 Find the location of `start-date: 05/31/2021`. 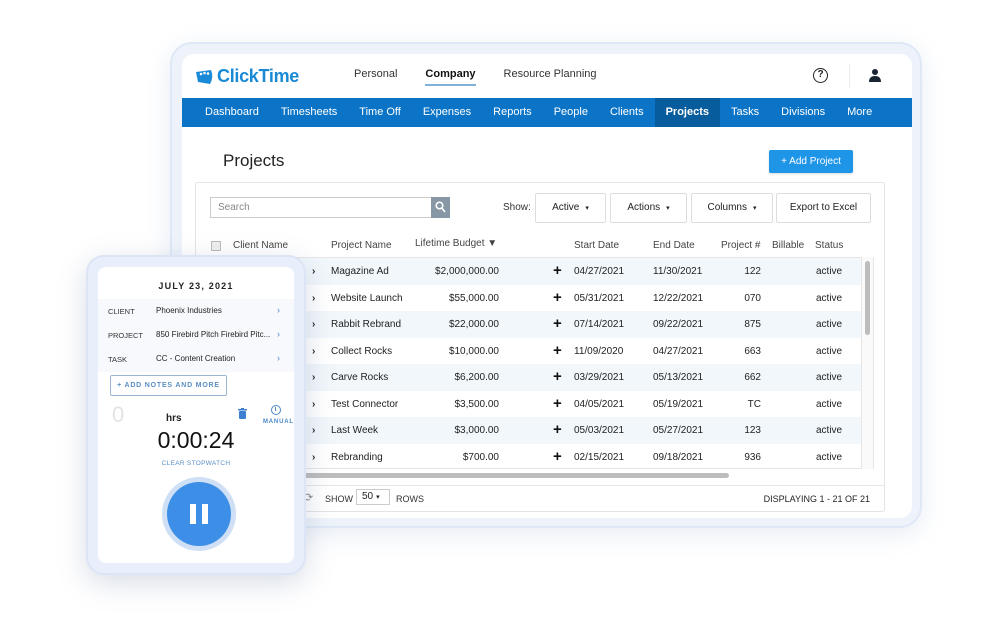

start-date: 05/31/2021 is located at coordinates (599, 298).